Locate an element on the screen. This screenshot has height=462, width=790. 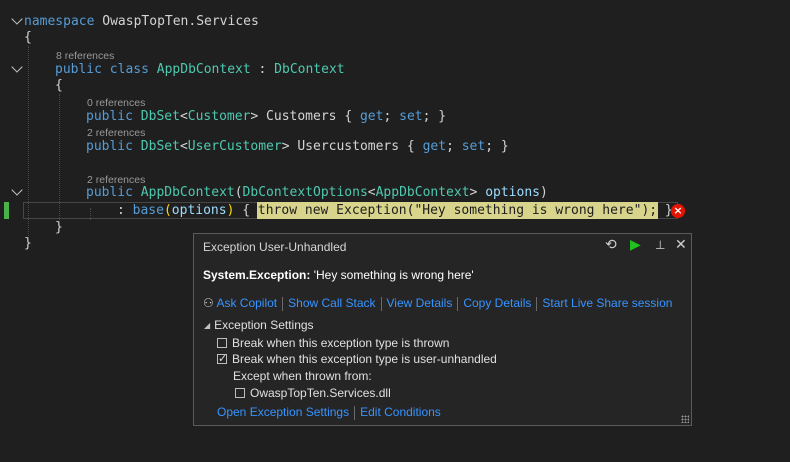
popup-title: Exception User-Unhandled is located at coordinates (275, 247).